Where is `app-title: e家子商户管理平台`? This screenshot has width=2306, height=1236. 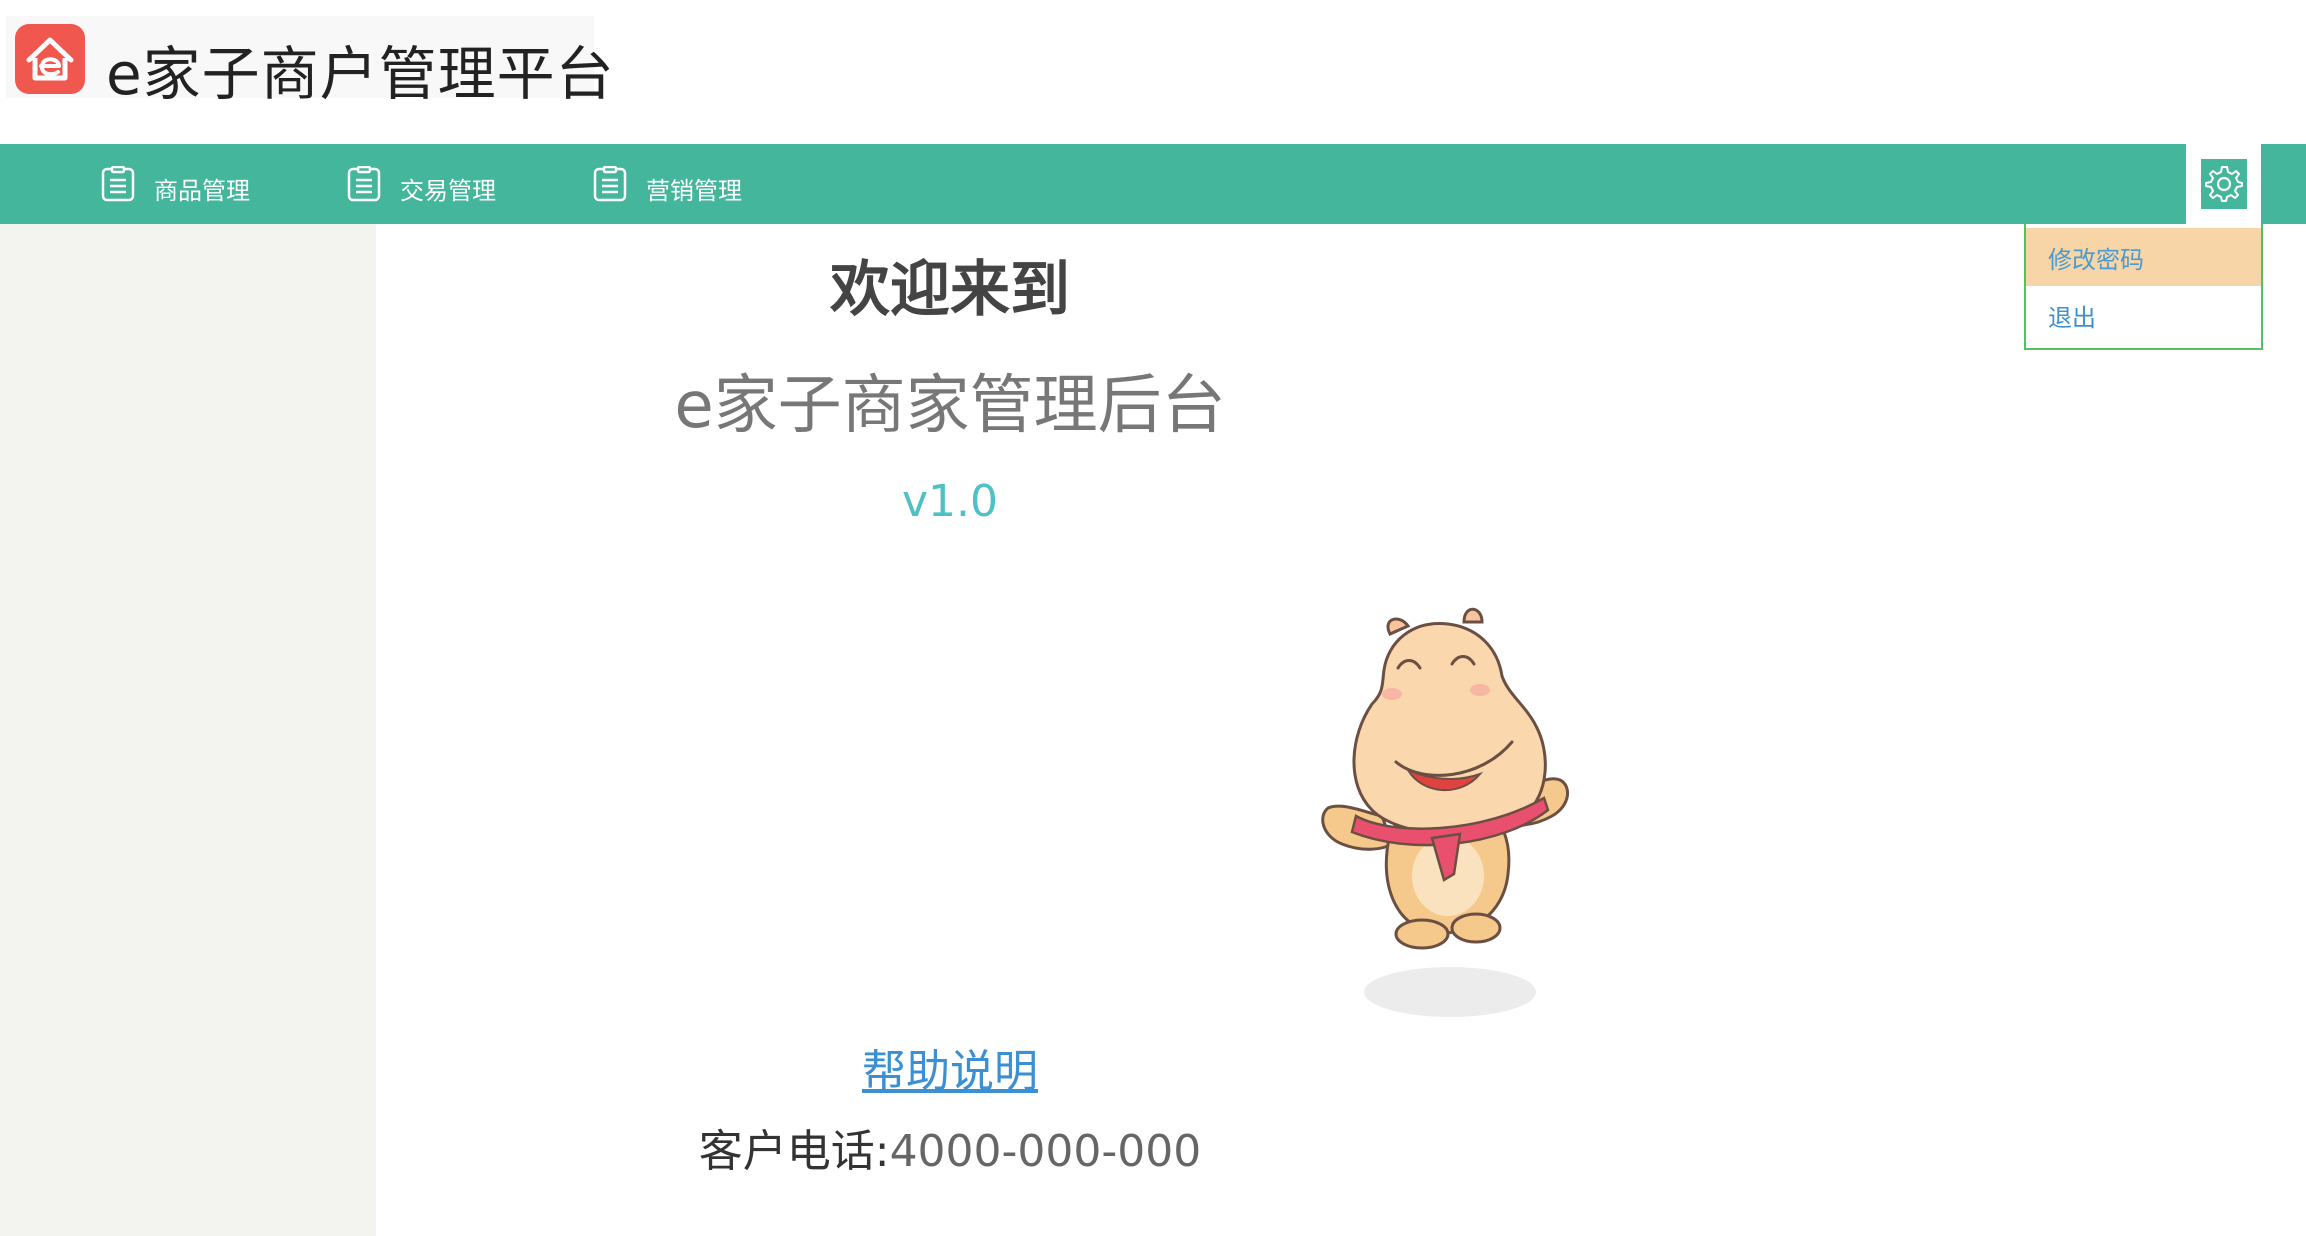 app-title: e家子商户管理平台 is located at coordinates (360, 74).